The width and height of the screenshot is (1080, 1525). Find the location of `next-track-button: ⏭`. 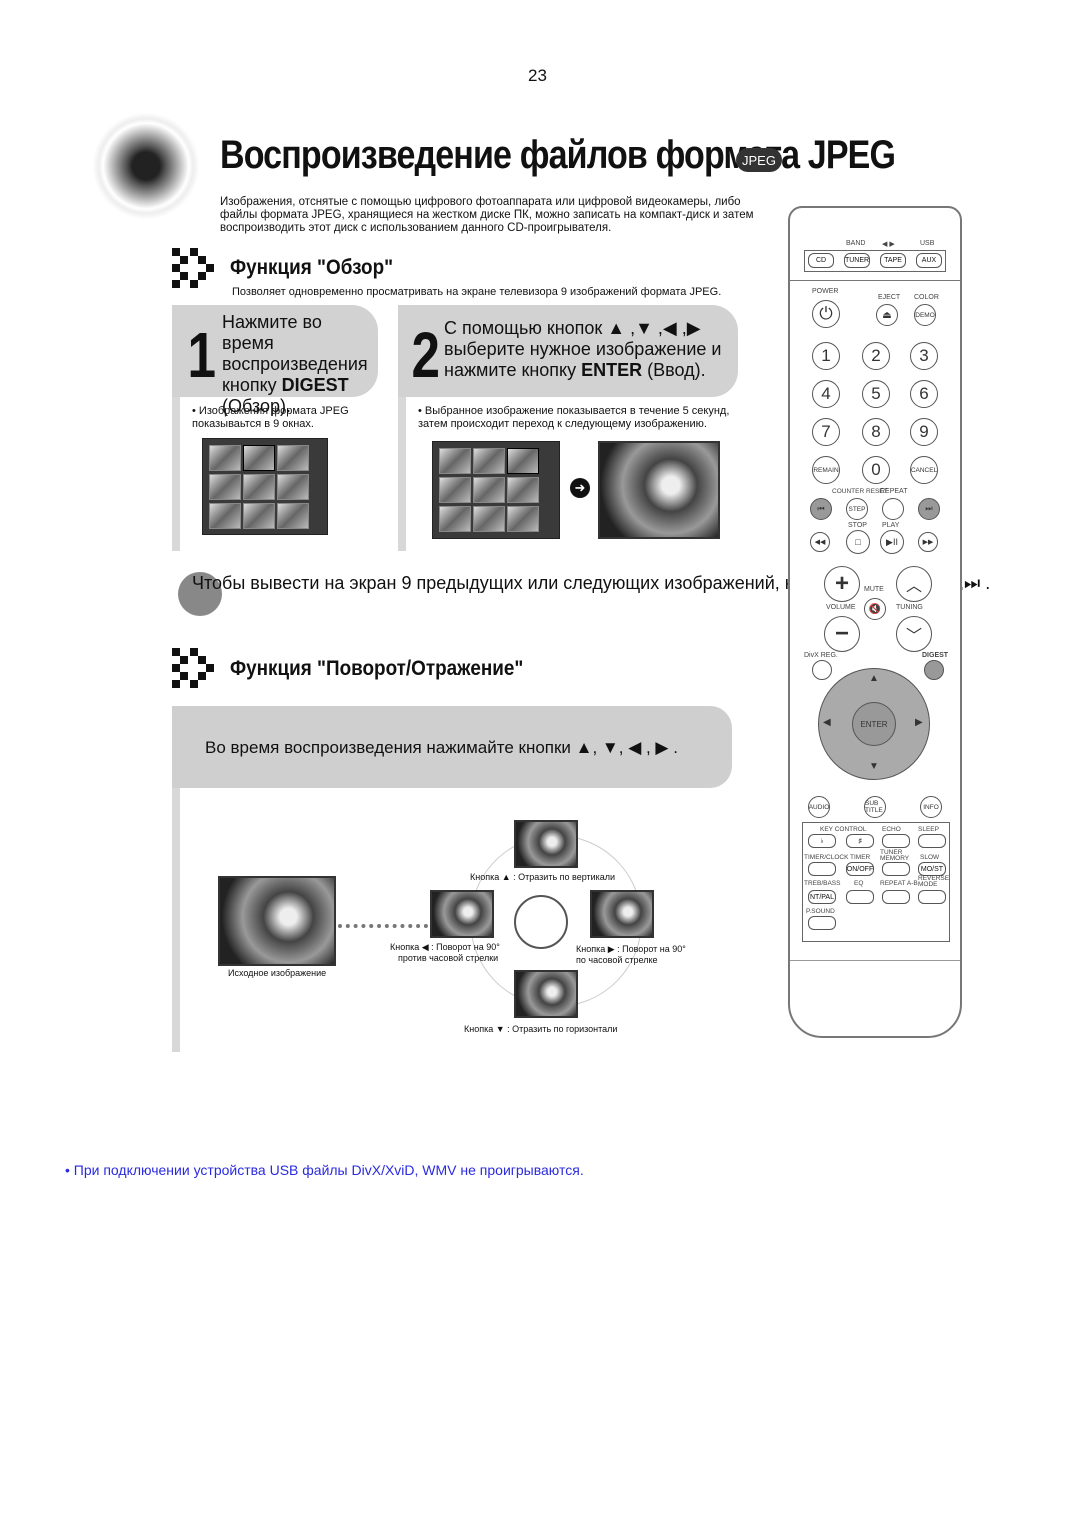

next-track-button: ⏭ is located at coordinates (929, 509).